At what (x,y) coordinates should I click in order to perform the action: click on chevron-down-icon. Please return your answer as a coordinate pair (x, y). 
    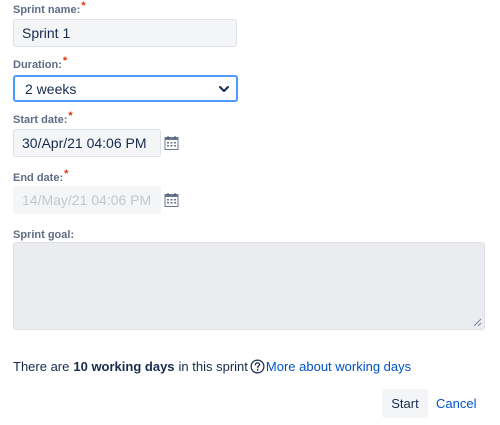
    Looking at the image, I should click on (224, 89).